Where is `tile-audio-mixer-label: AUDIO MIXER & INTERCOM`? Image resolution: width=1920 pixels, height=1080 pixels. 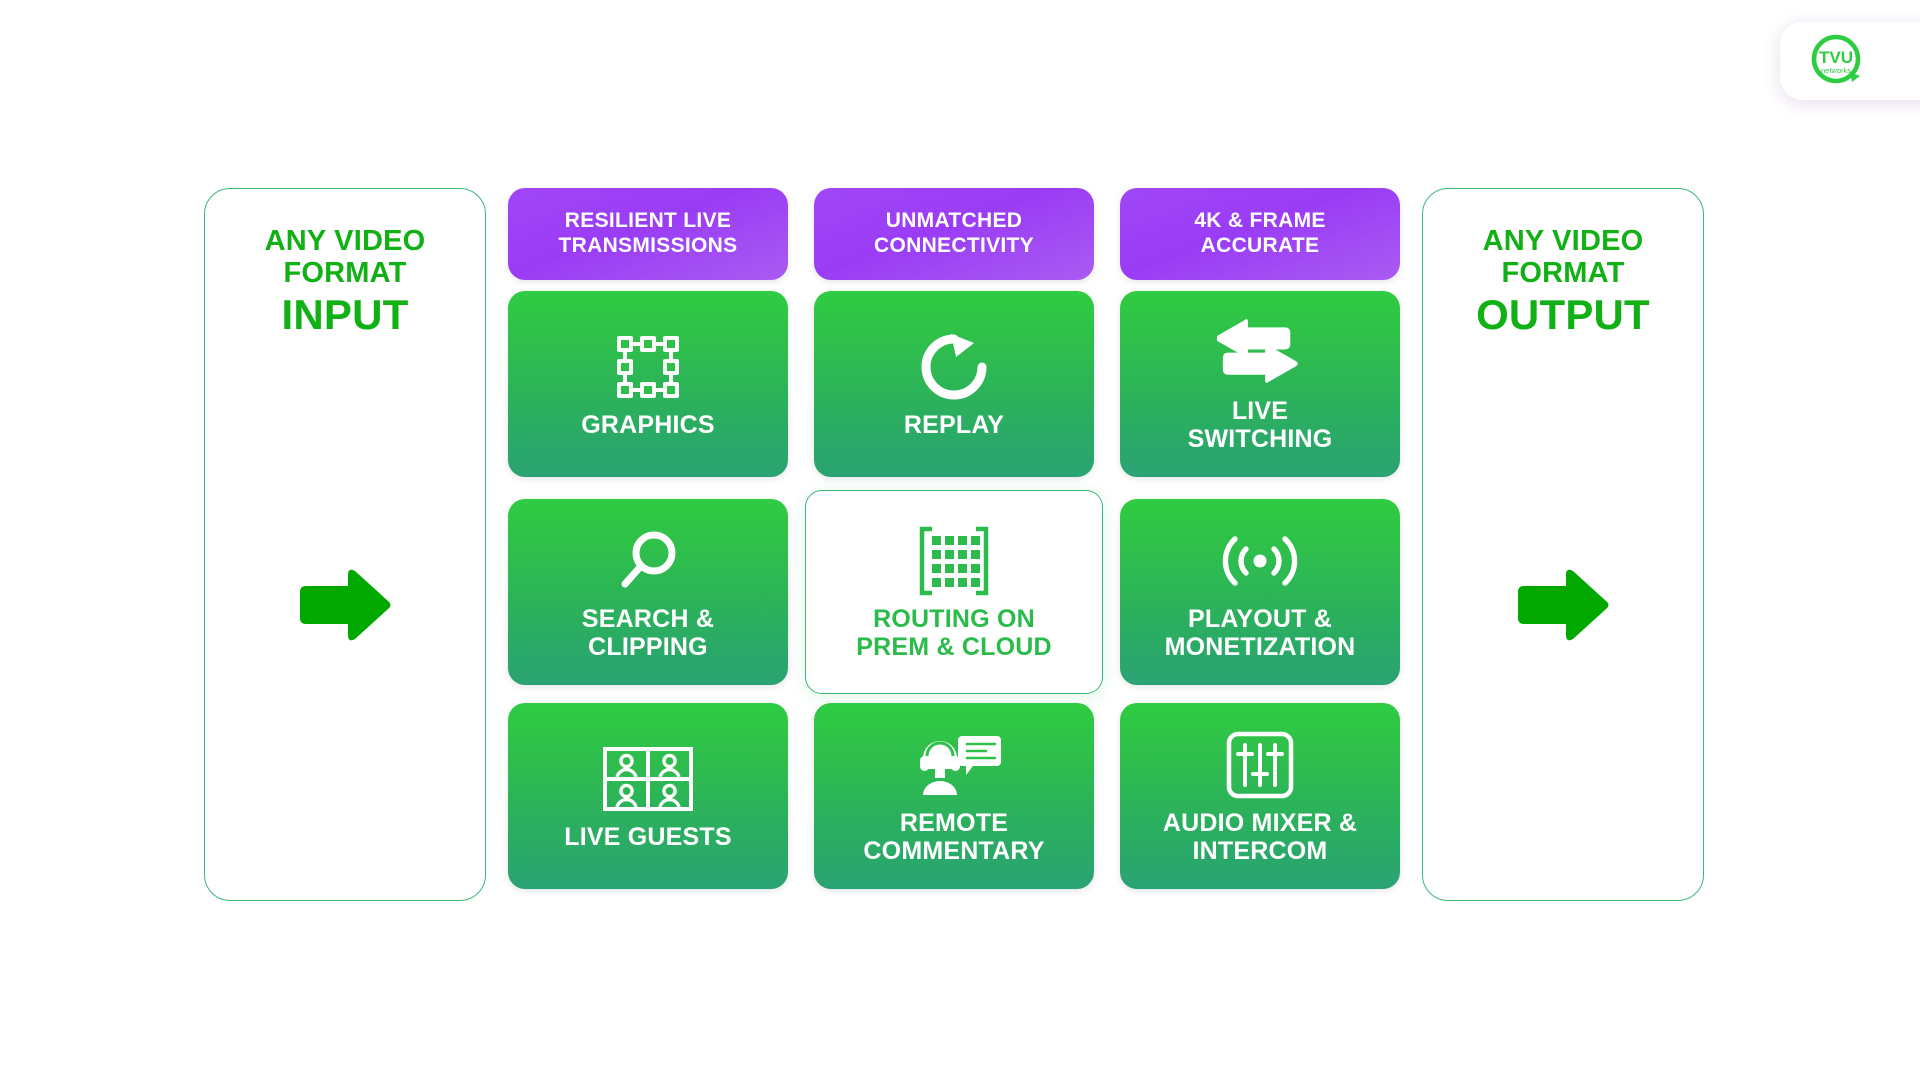
tile-audio-mixer-label: AUDIO MIXER & INTERCOM is located at coordinates (1260, 837).